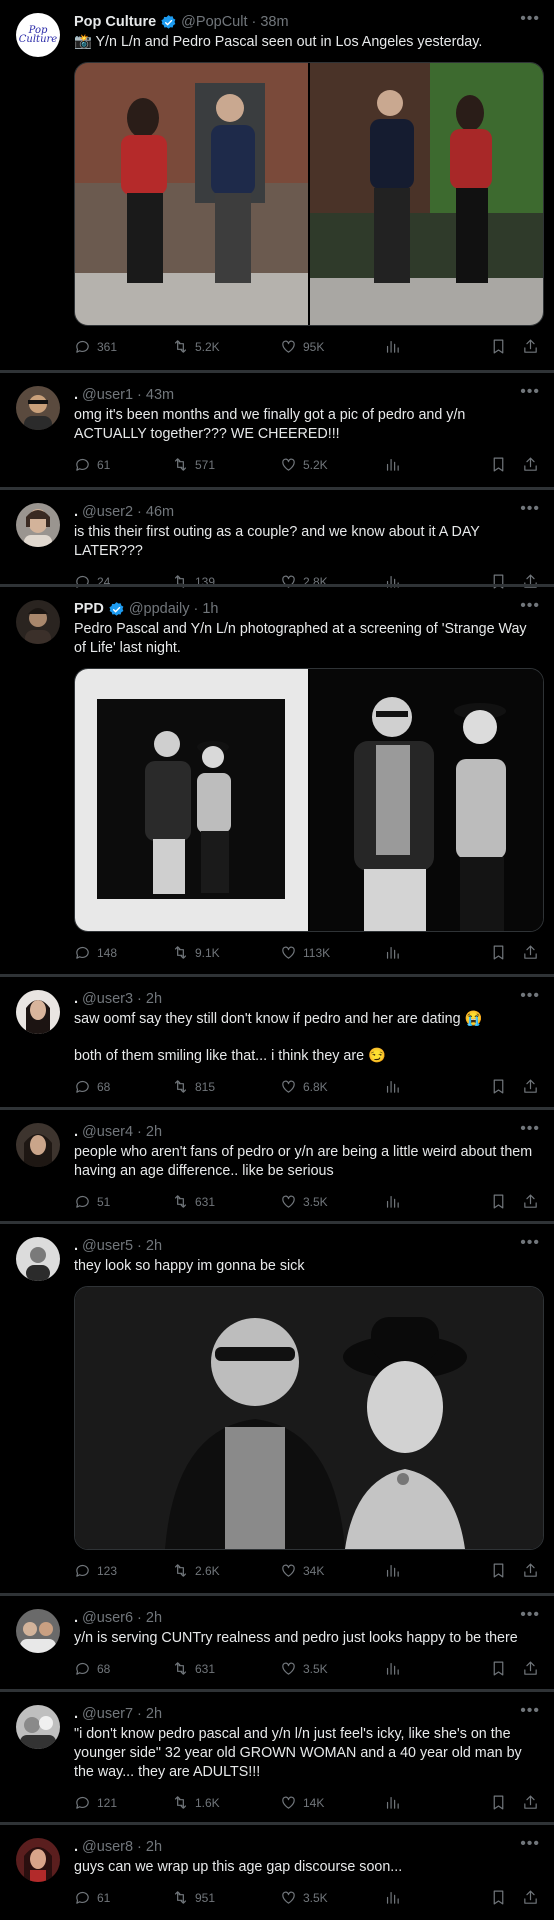 Image resolution: width=554 pixels, height=1920 pixels. I want to click on reply-button: 61, so click(92, 464).